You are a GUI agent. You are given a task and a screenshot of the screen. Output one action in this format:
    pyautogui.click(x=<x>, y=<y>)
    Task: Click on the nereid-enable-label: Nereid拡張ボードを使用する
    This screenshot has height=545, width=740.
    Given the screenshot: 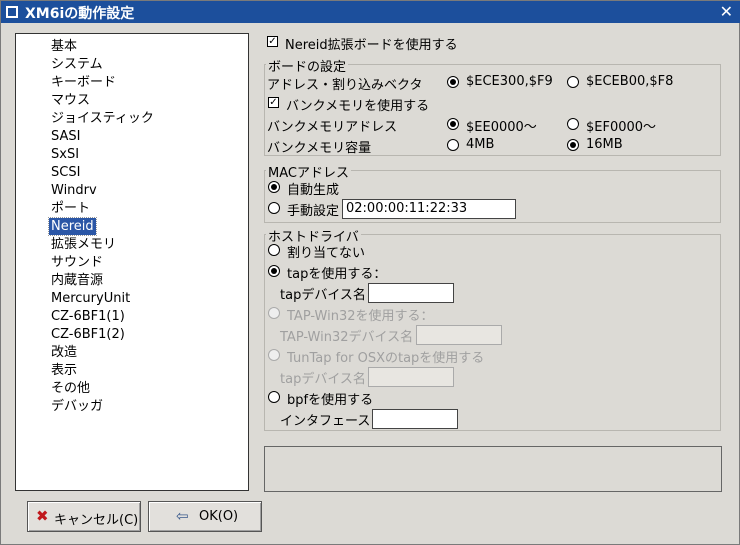 What is the action you would take?
    pyautogui.click(x=371, y=45)
    